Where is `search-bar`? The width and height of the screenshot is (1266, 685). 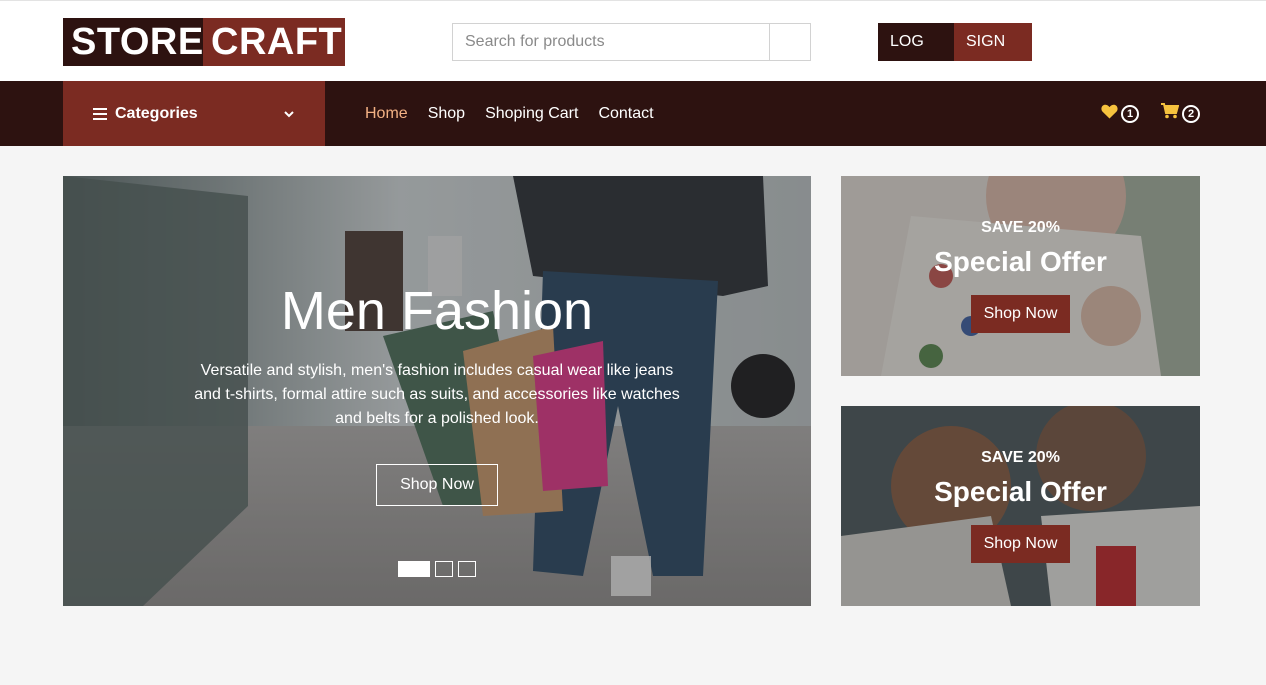 search-bar is located at coordinates (631, 42).